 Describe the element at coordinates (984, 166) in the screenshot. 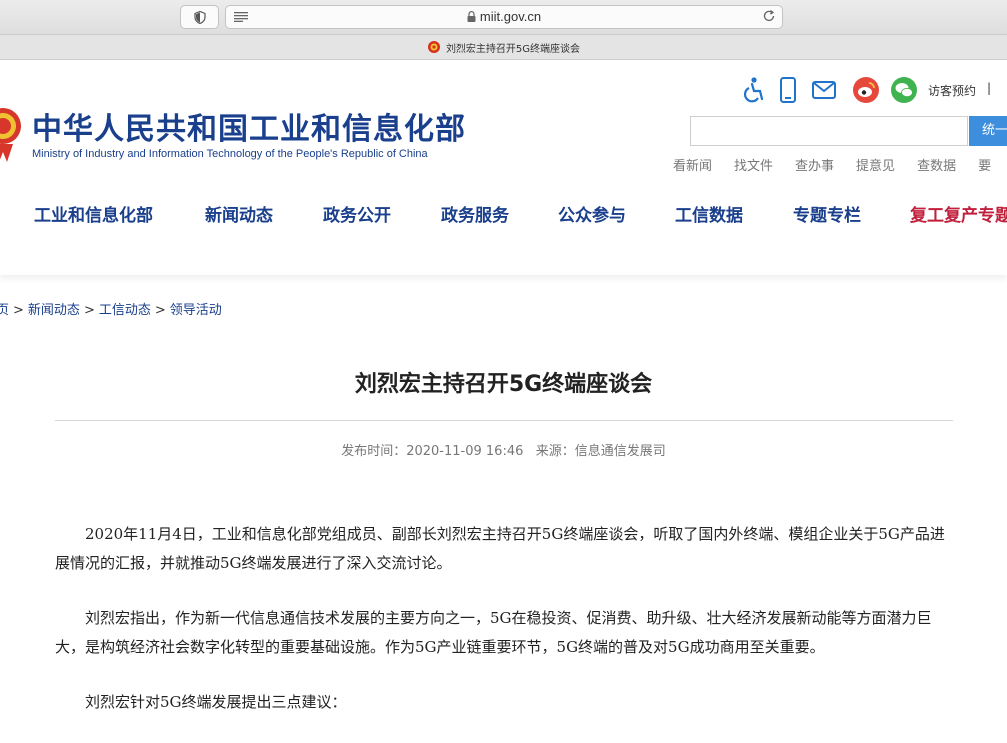

I see `quick-link-more: 要` at that location.